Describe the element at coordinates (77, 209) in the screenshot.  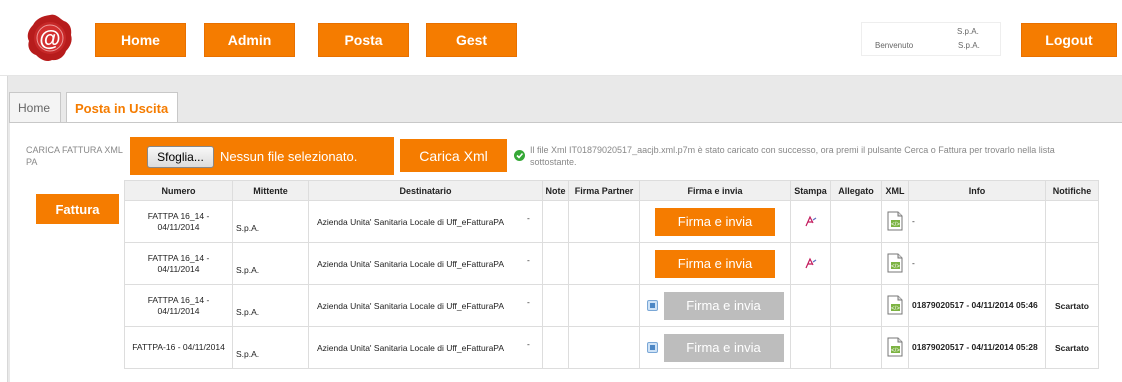
I see `fattura-button: Fattura` at that location.